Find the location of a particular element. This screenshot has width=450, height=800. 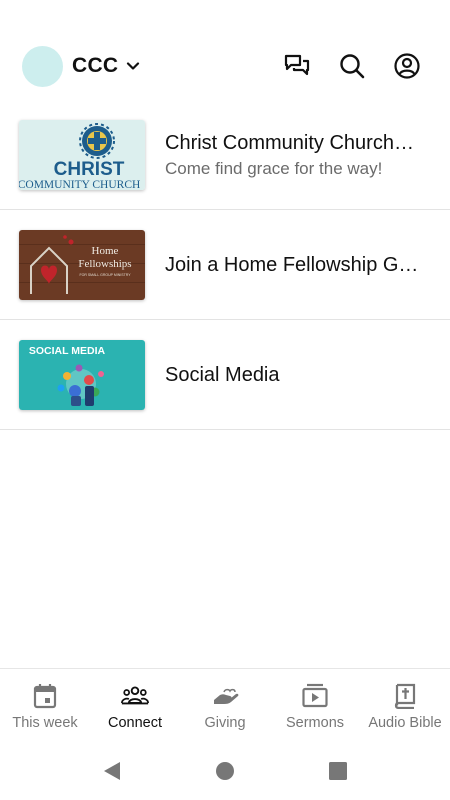

tab-sermons: Sermons is located at coordinates (315, 706).